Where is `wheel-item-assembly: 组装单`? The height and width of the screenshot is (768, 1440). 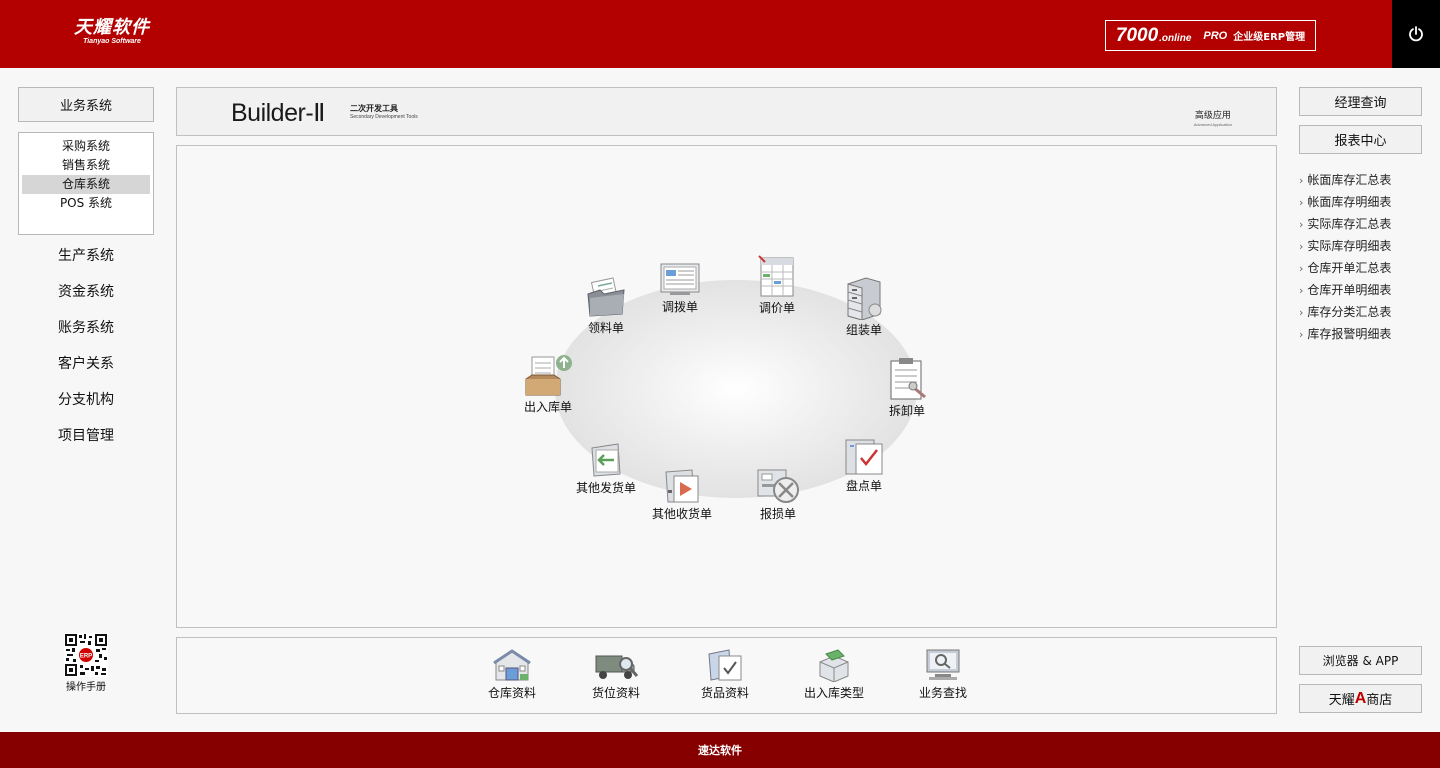 wheel-item-assembly: 组装单 is located at coordinates (864, 306).